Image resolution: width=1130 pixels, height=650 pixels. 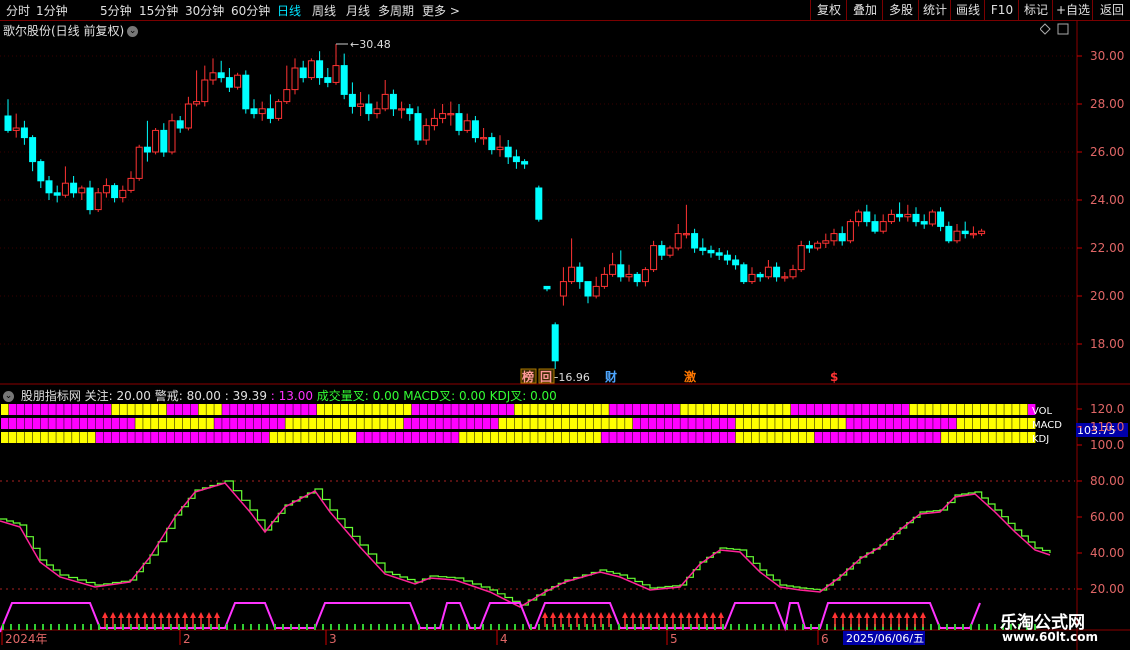 What do you see at coordinates (1047, 425) in the screenshot?
I see `strip-row-label: MACD` at bounding box center [1047, 425].